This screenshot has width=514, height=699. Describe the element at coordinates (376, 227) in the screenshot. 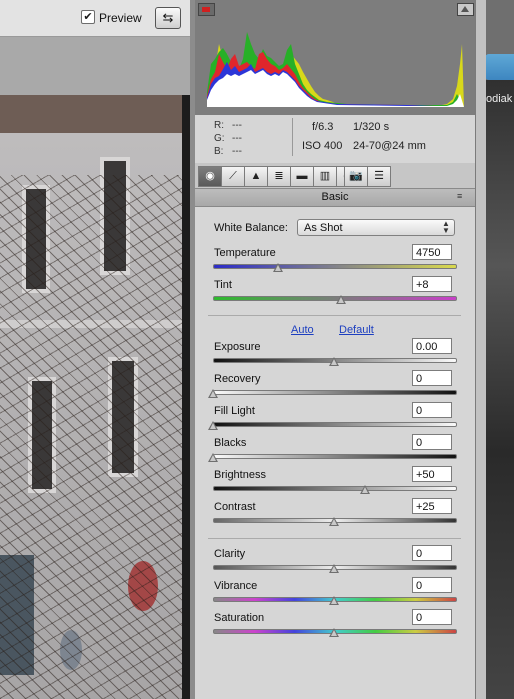

I see `white-balance-select: As Shot` at that location.